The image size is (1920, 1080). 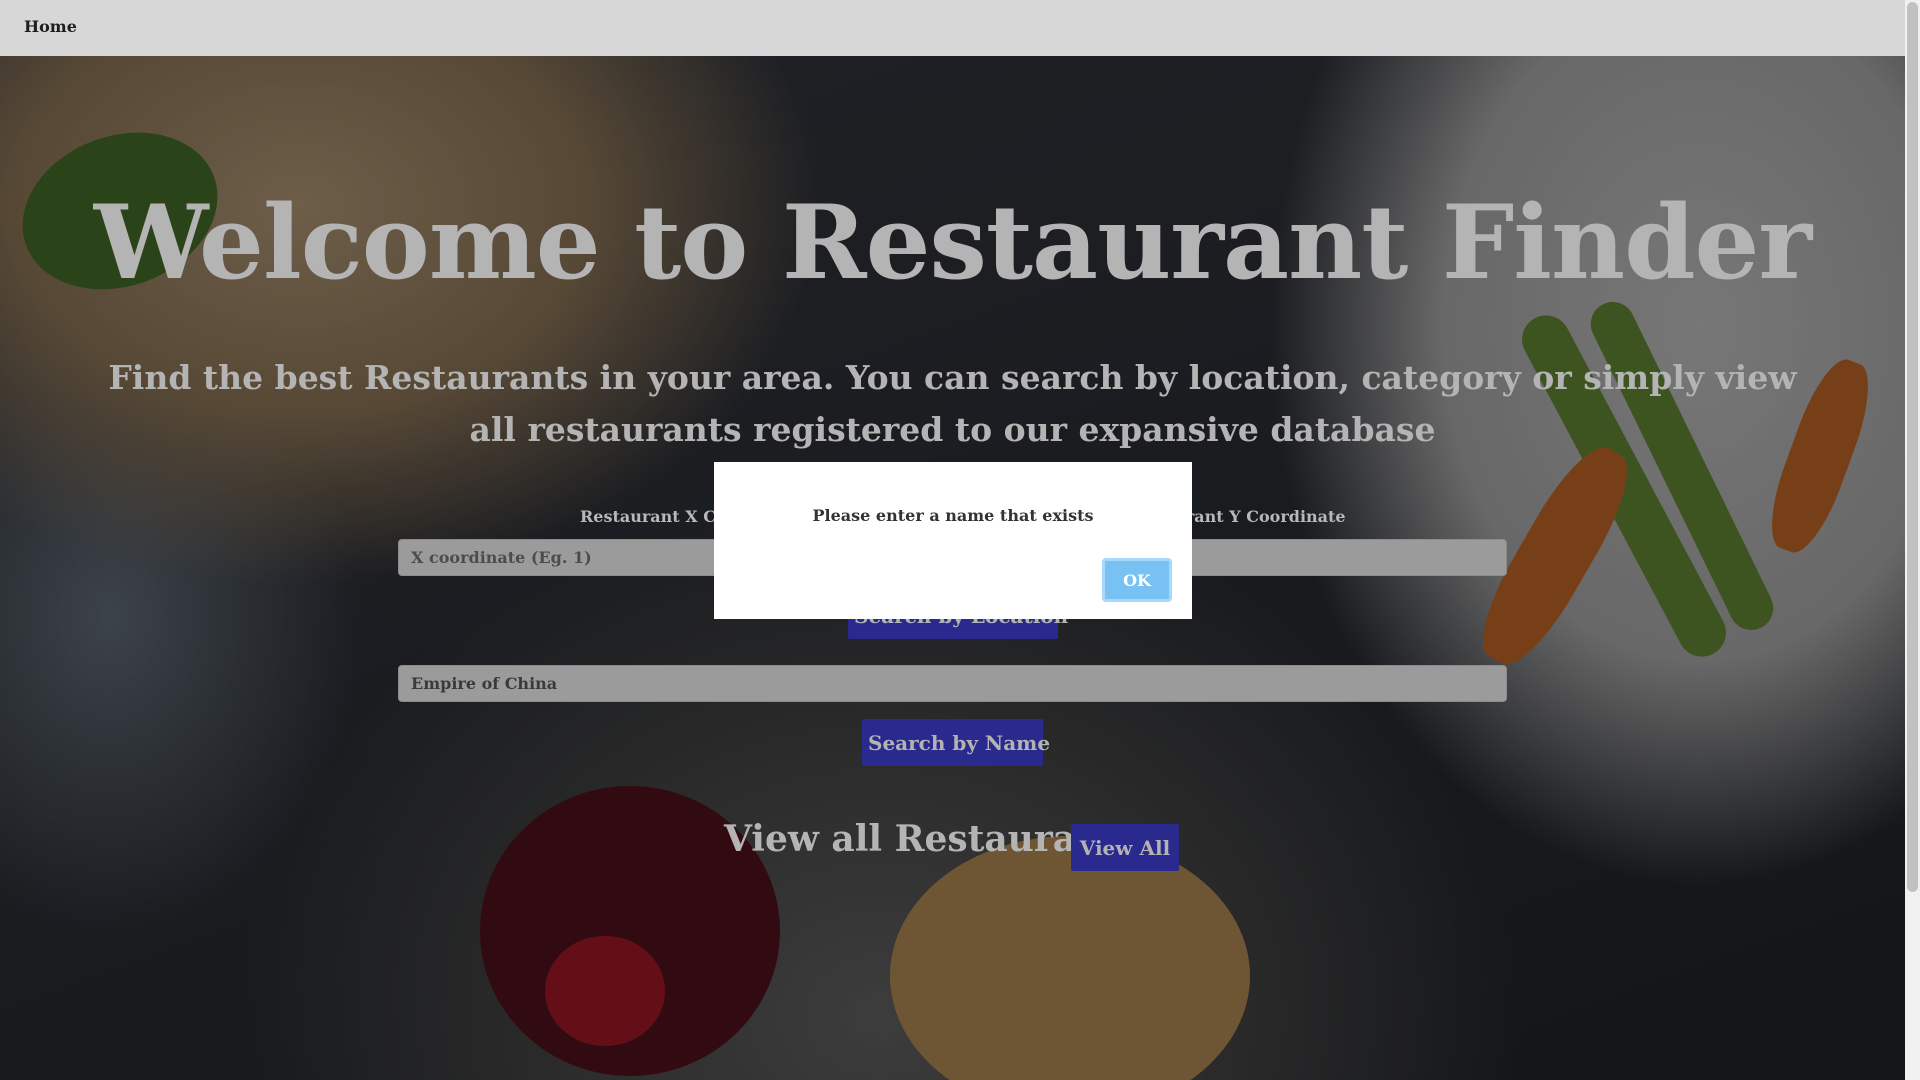 What do you see at coordinates (50, 26) in the screenshot?
I see `nav-home-link: Home` at bounding box center [50, 26].